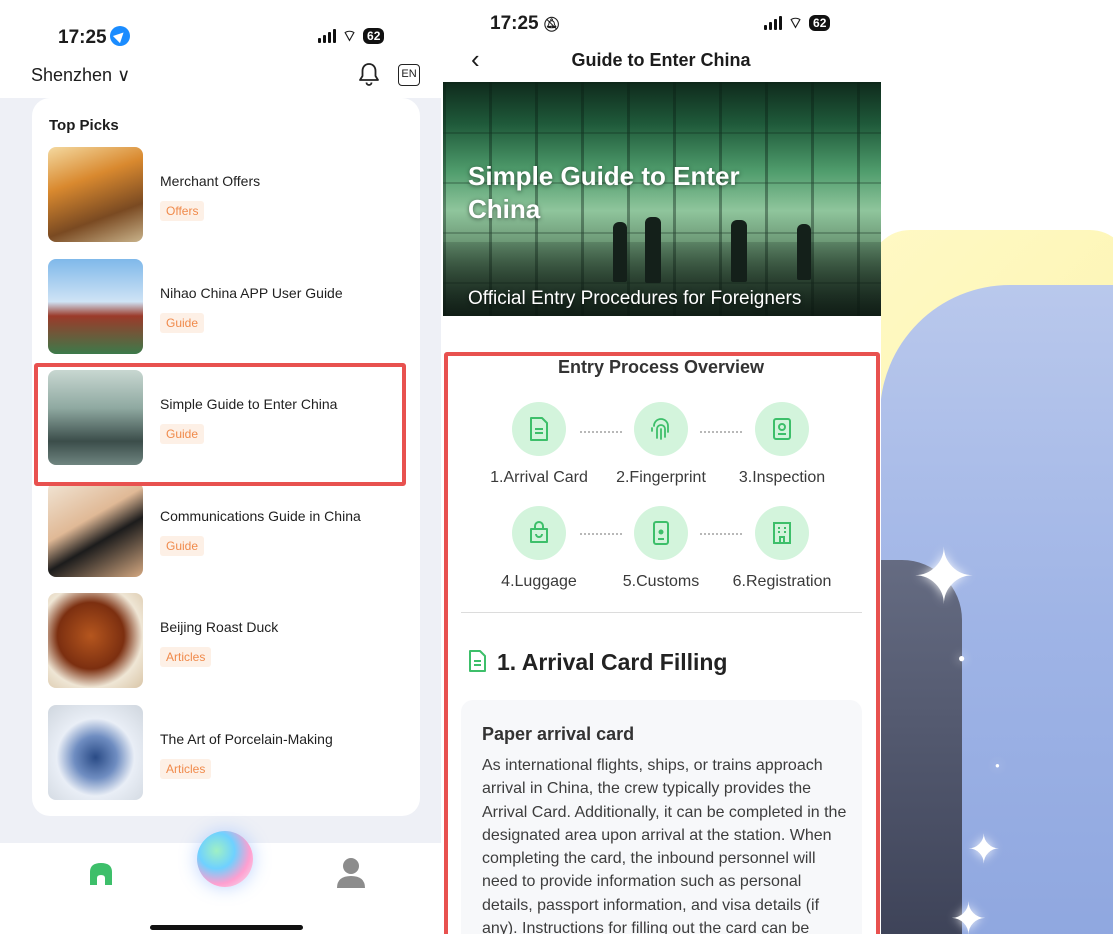 This screenshot has height=934, width=1113. What do you see at coordinates (226, 308) in the screenshot?
I see `list-item: Nihao China APP User Guide Guide` at bounding box center [226, 308].